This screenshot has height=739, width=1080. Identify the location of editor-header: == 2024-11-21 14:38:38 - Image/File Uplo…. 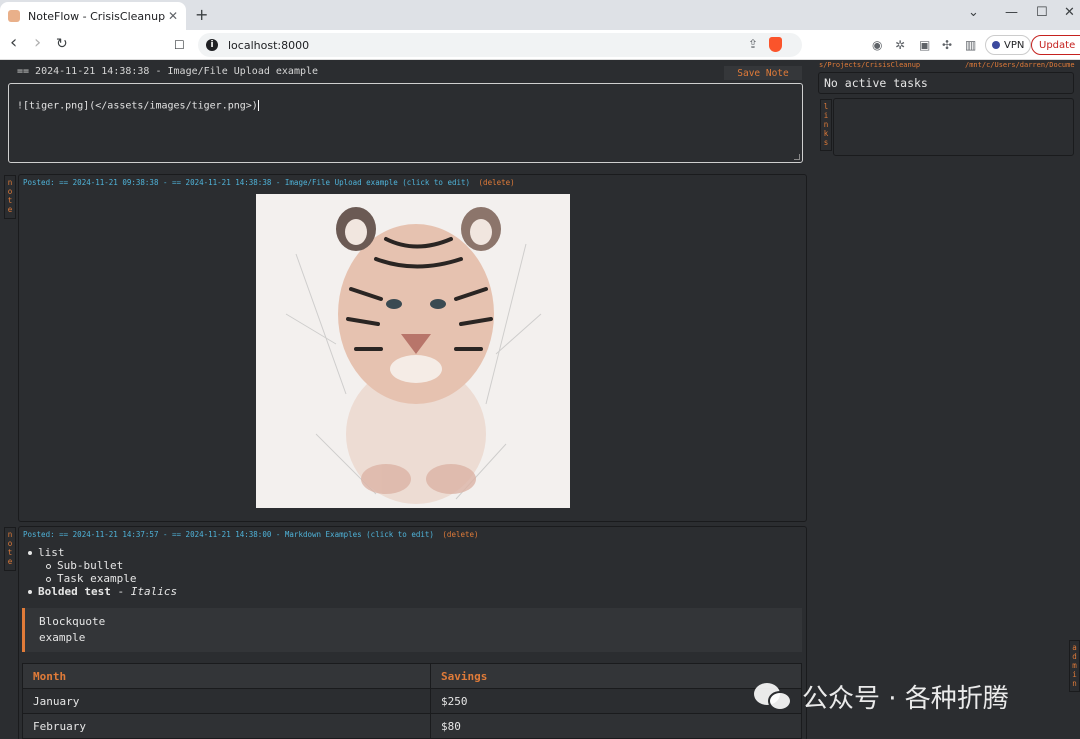
(168, 71).